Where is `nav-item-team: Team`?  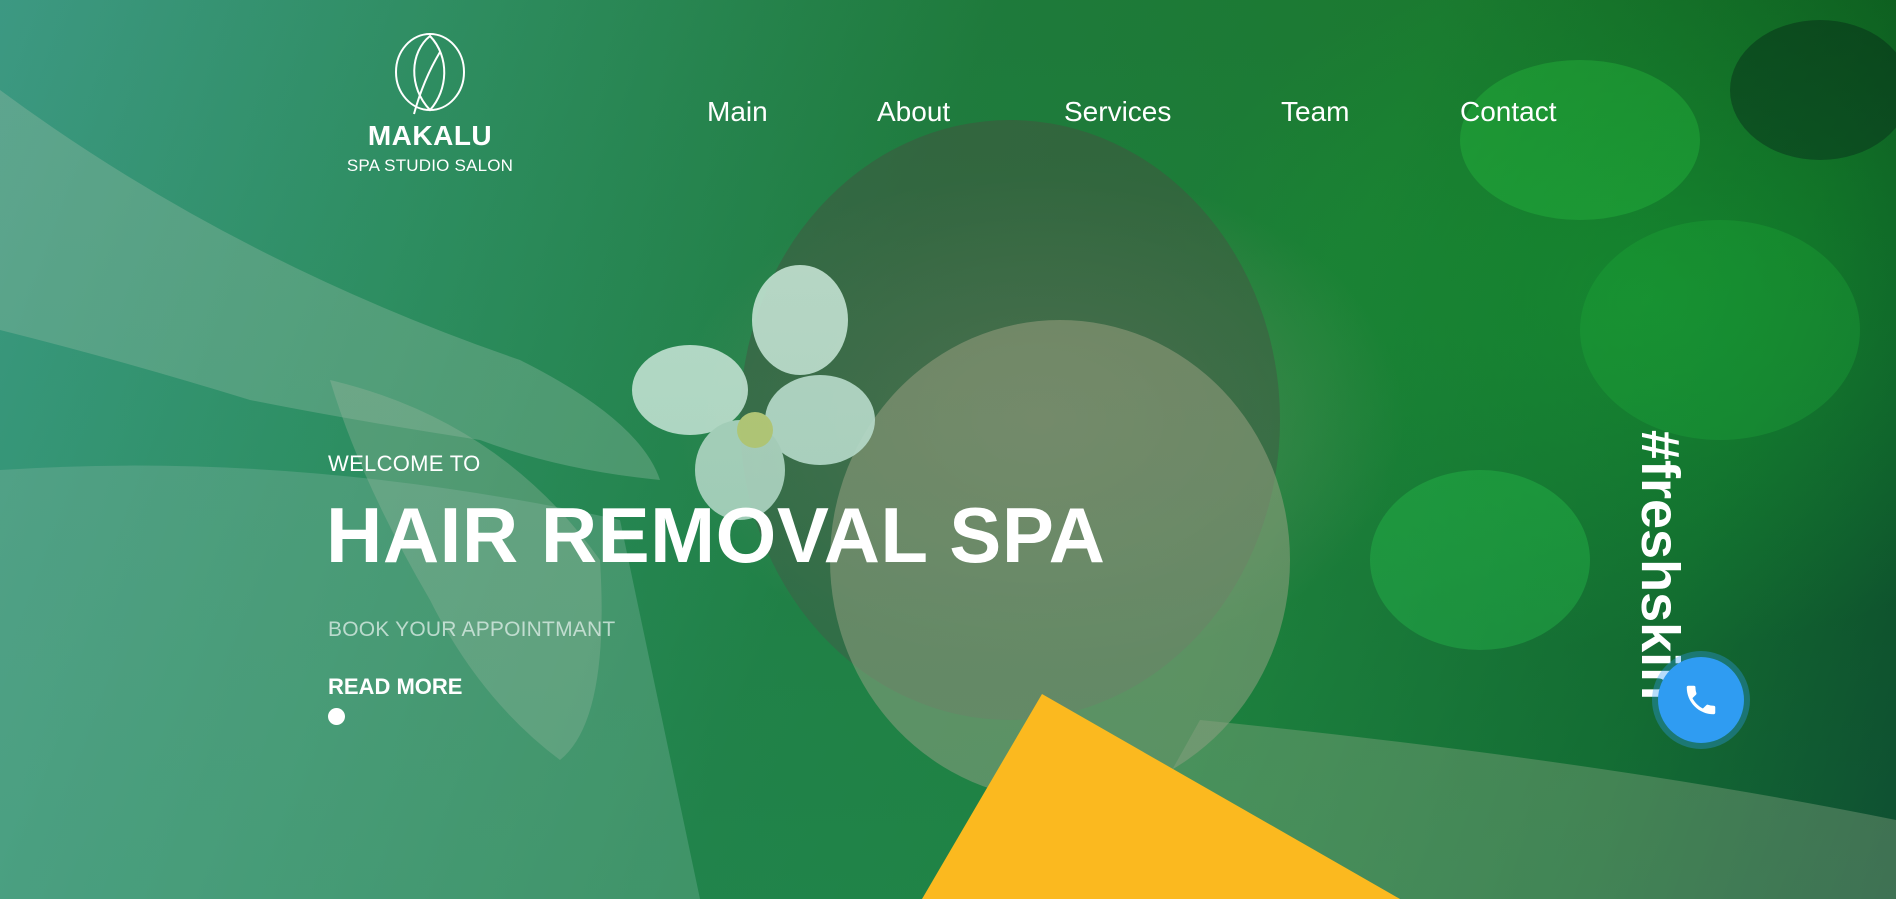 nav-item-team: Team is located at coordinates (1315, 112).